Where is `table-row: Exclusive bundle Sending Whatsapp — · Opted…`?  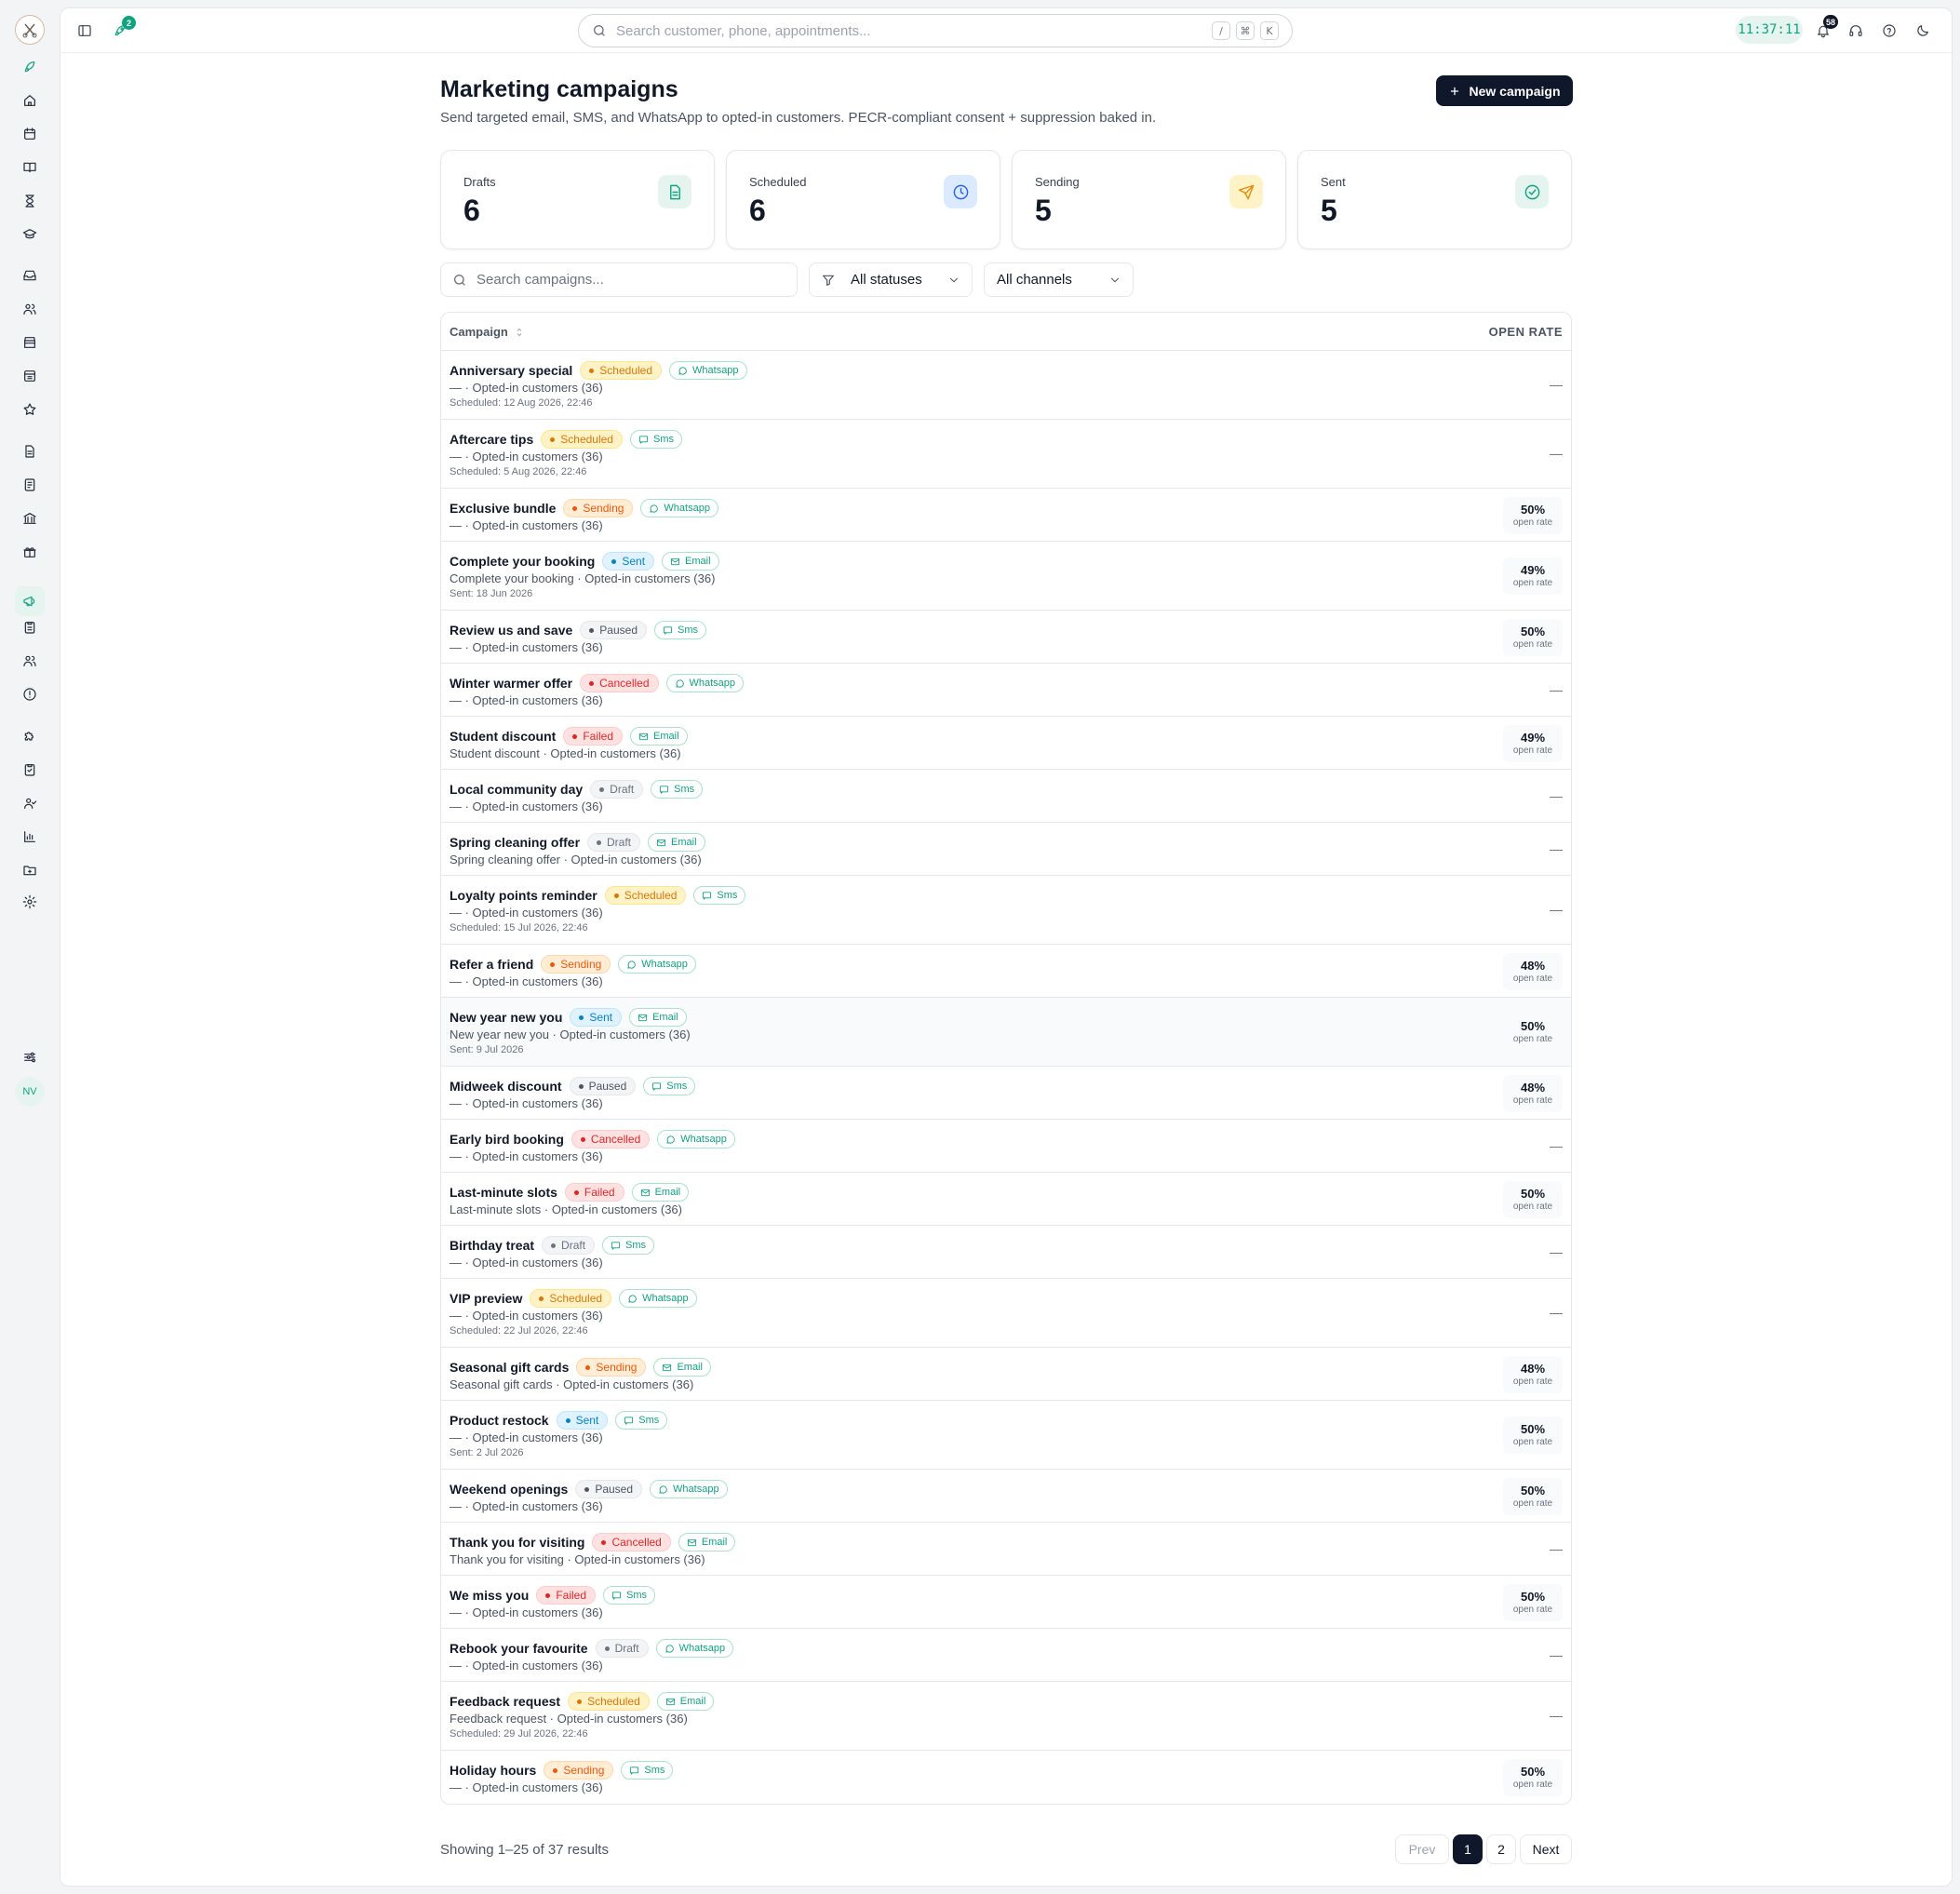 table-row: Exclusive bundle Sending Whatsapp — · Opted… is located at coordinates (1006, 515).